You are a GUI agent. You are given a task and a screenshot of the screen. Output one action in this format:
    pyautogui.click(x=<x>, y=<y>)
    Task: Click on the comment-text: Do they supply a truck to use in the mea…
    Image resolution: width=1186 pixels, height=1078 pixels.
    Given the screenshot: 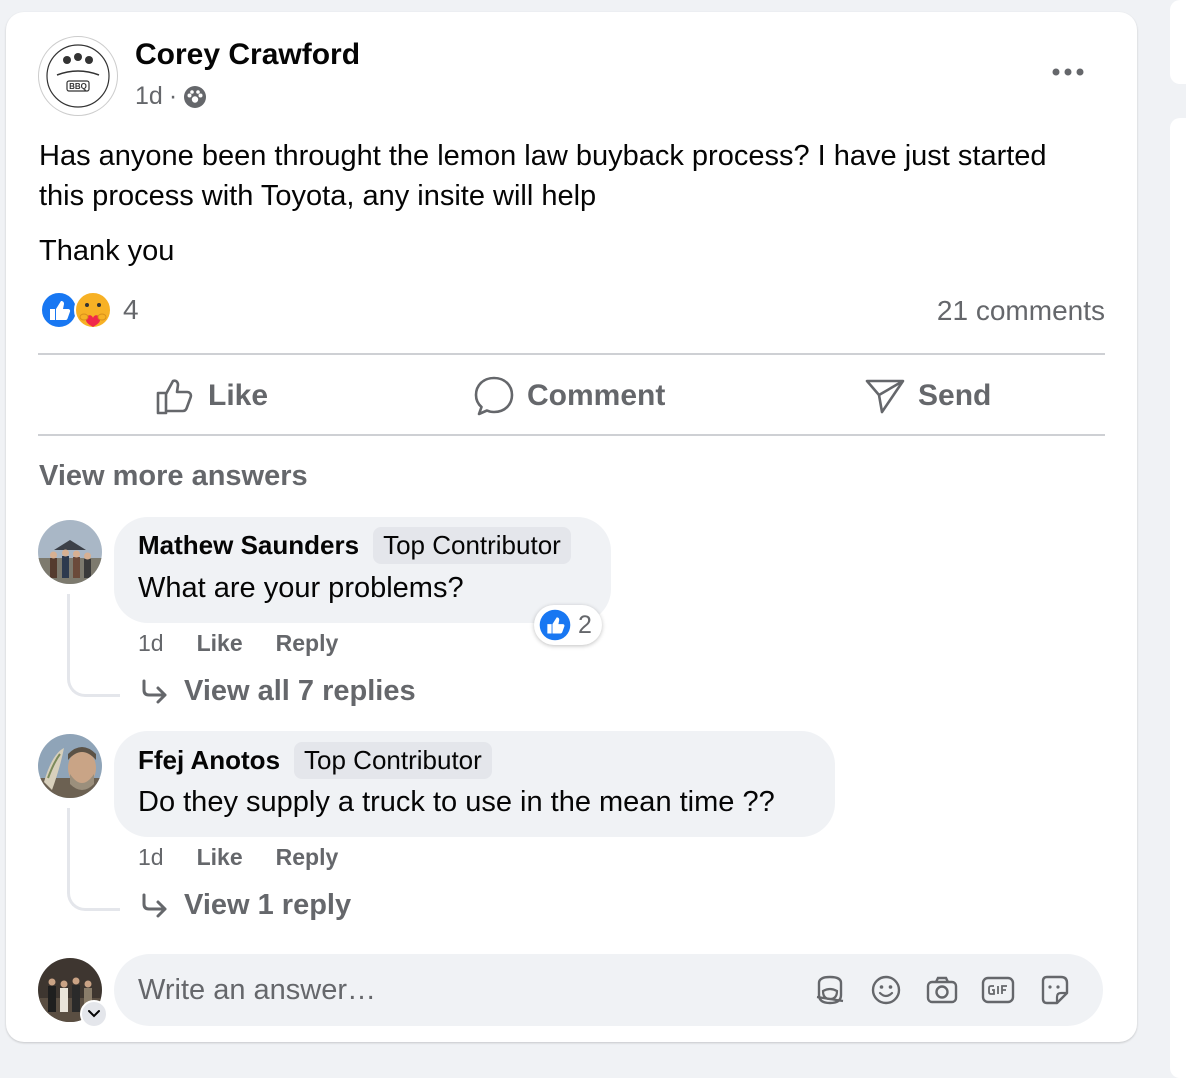 What is the action you would take?
    pyautogui.click(x=456, y=802)
    